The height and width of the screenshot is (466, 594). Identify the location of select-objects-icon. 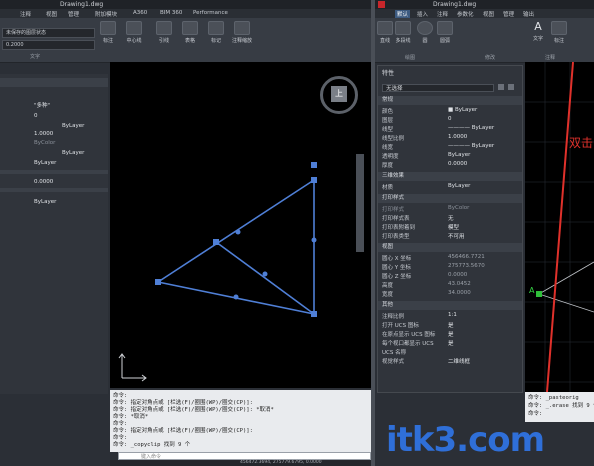
(511, 87).